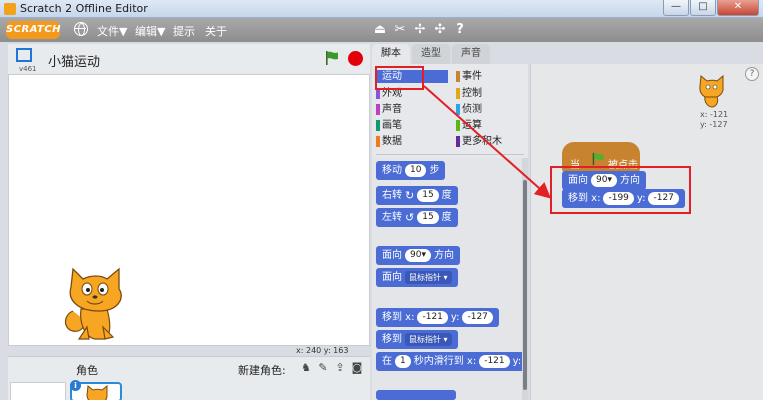  I want to click on cat-sprite, so click(96, 304).